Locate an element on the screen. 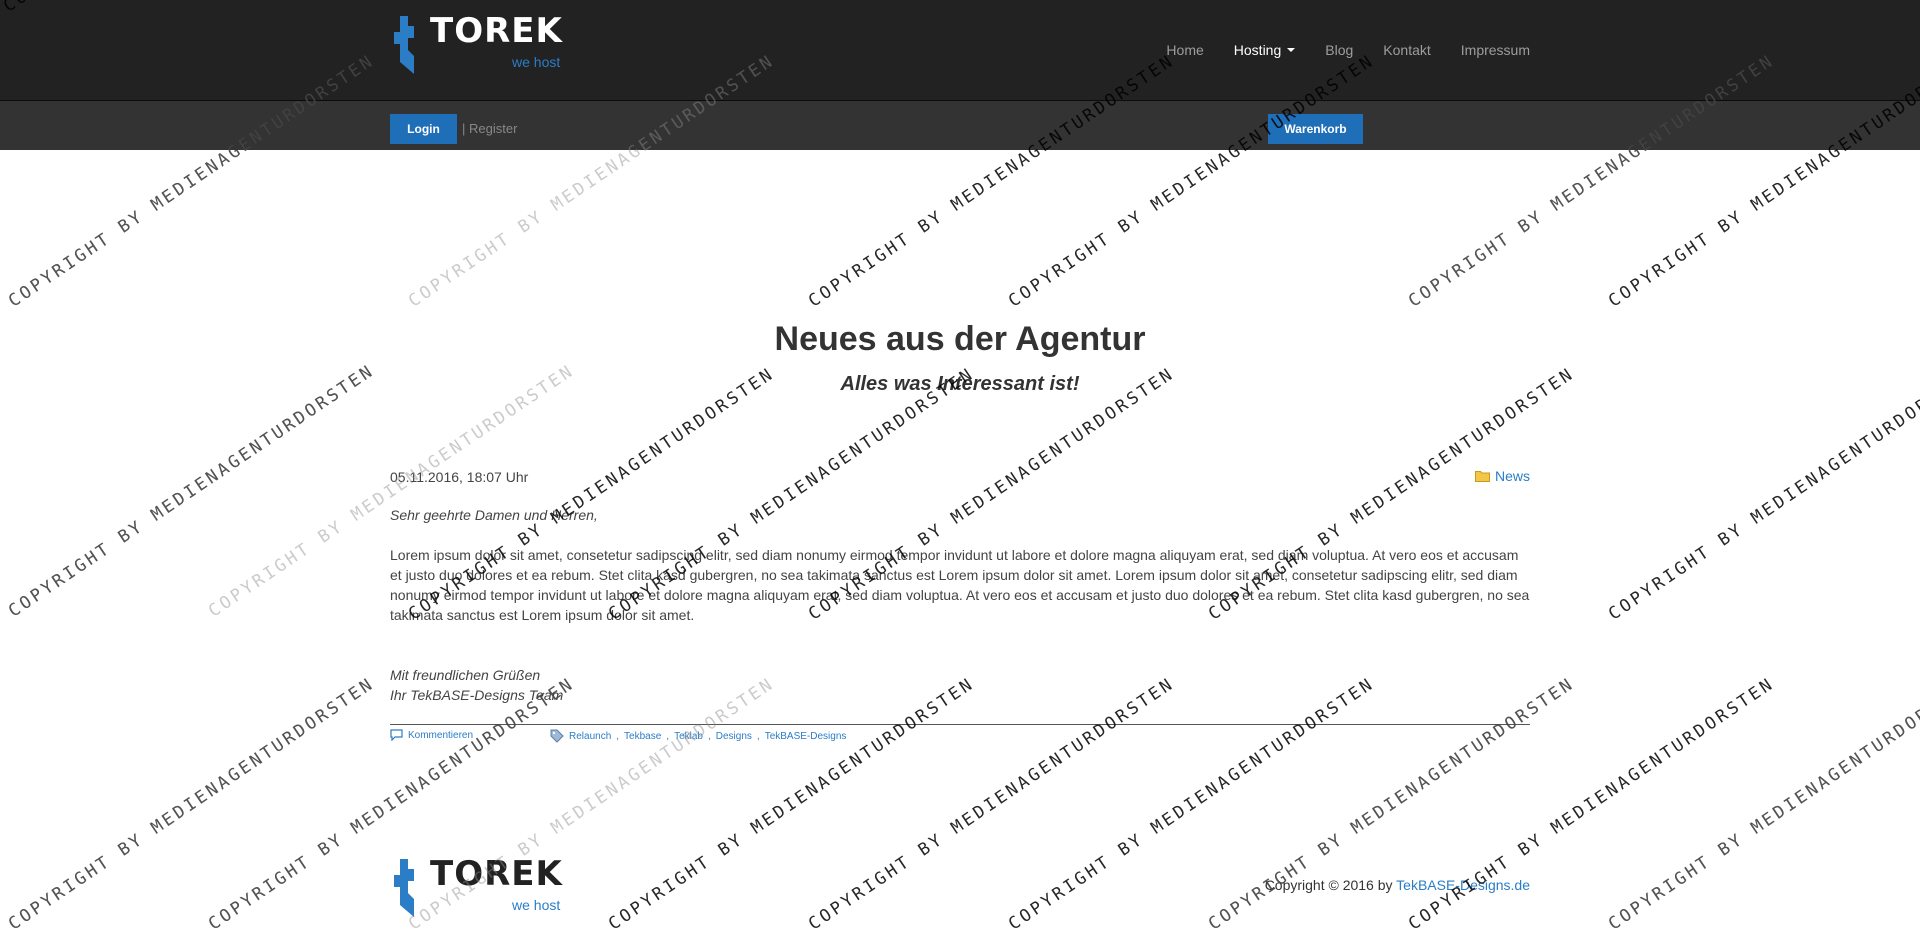  header-logo: TOREK we host is located at coordinates (477, 40).